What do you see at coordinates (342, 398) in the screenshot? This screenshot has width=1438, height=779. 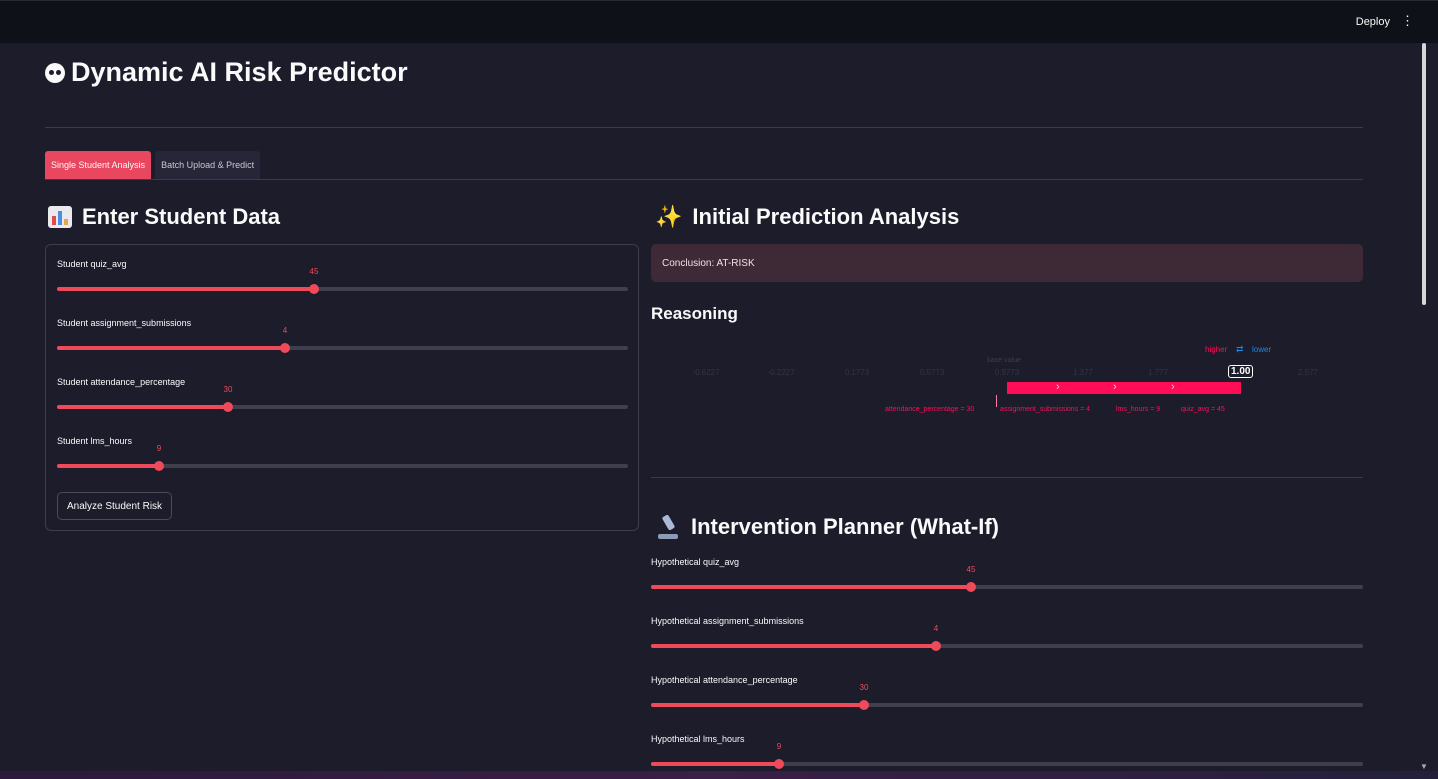 I see `attendance-percentage-slider: 30` at bounding box center [342, 398].